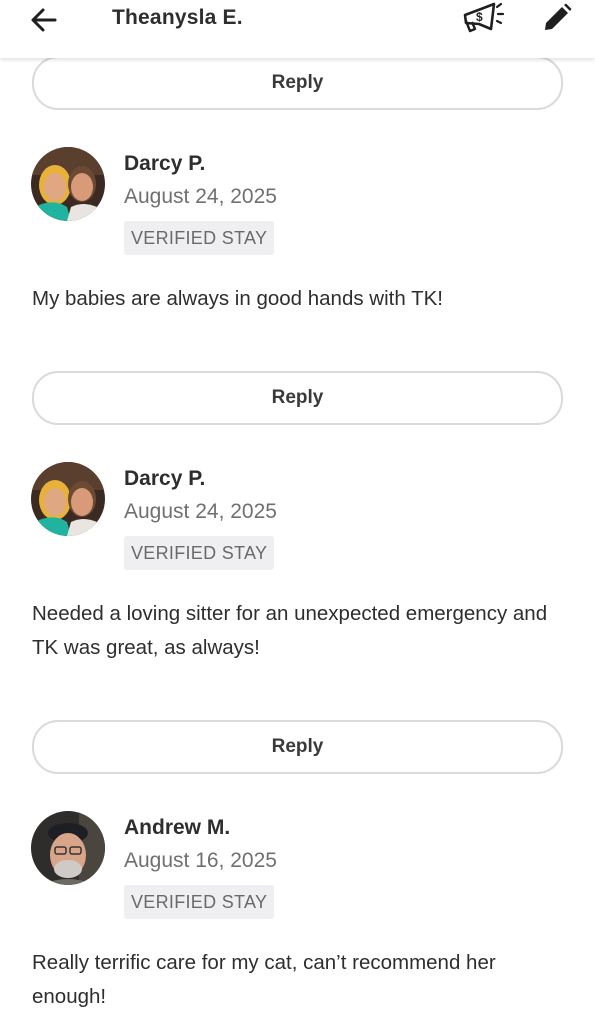 The image size is (595, 1024). I want to click on review-date: August 16, 2025, so click(200, 860).